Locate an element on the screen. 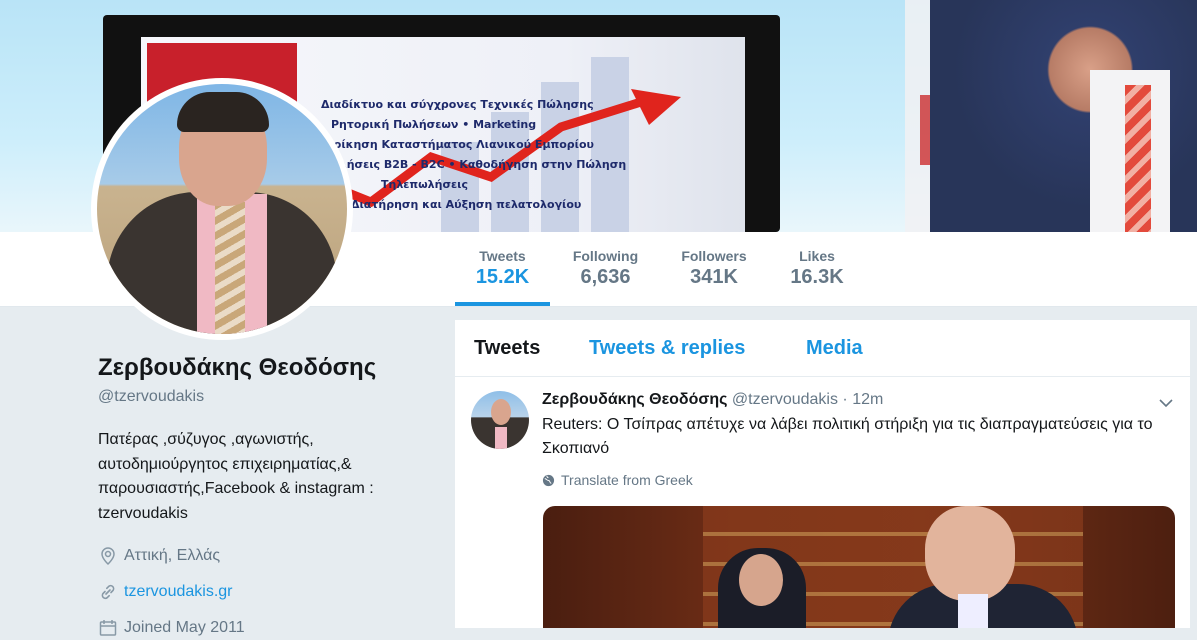 The width and height of the screenshot is (1197, 640). tab-tweets-replies: Tweets & replies is located at coordinates (667, 348).